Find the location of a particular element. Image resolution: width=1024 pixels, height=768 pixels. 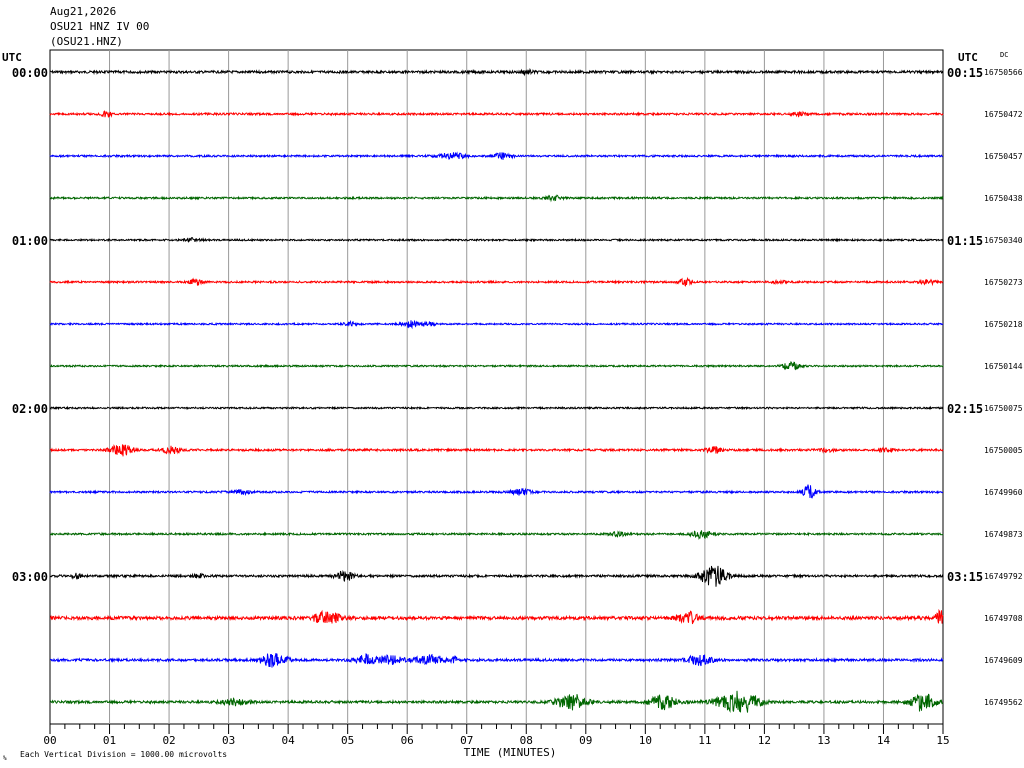

x-tick-label: 01 is located at coordinates (109, 740).